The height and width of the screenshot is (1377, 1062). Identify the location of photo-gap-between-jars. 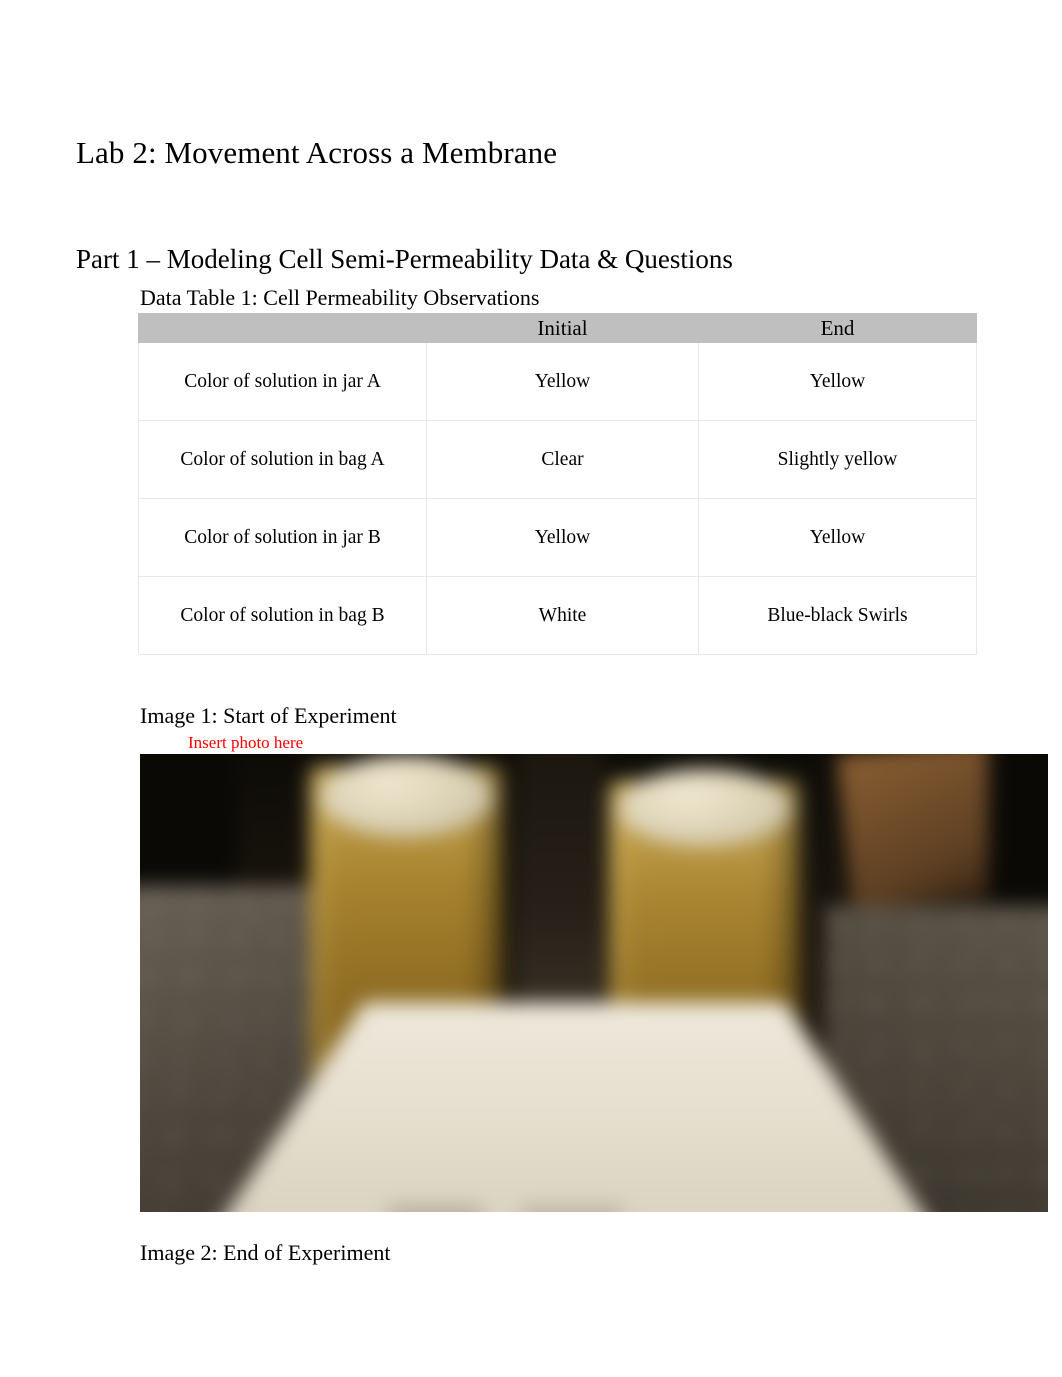
(560, 888).